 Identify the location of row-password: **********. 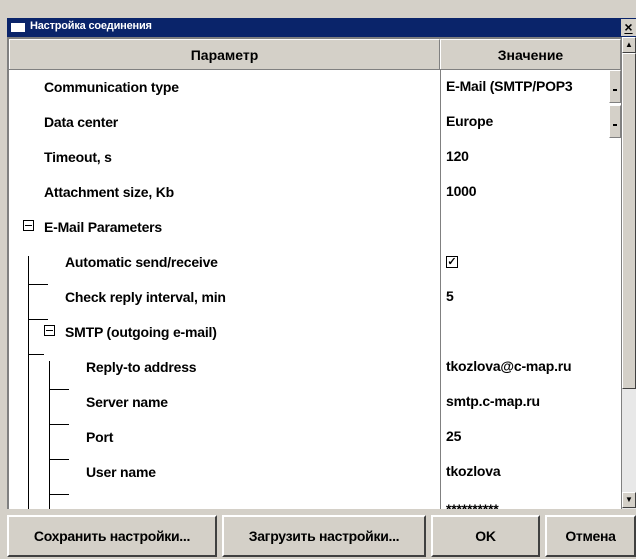
(315, 499).